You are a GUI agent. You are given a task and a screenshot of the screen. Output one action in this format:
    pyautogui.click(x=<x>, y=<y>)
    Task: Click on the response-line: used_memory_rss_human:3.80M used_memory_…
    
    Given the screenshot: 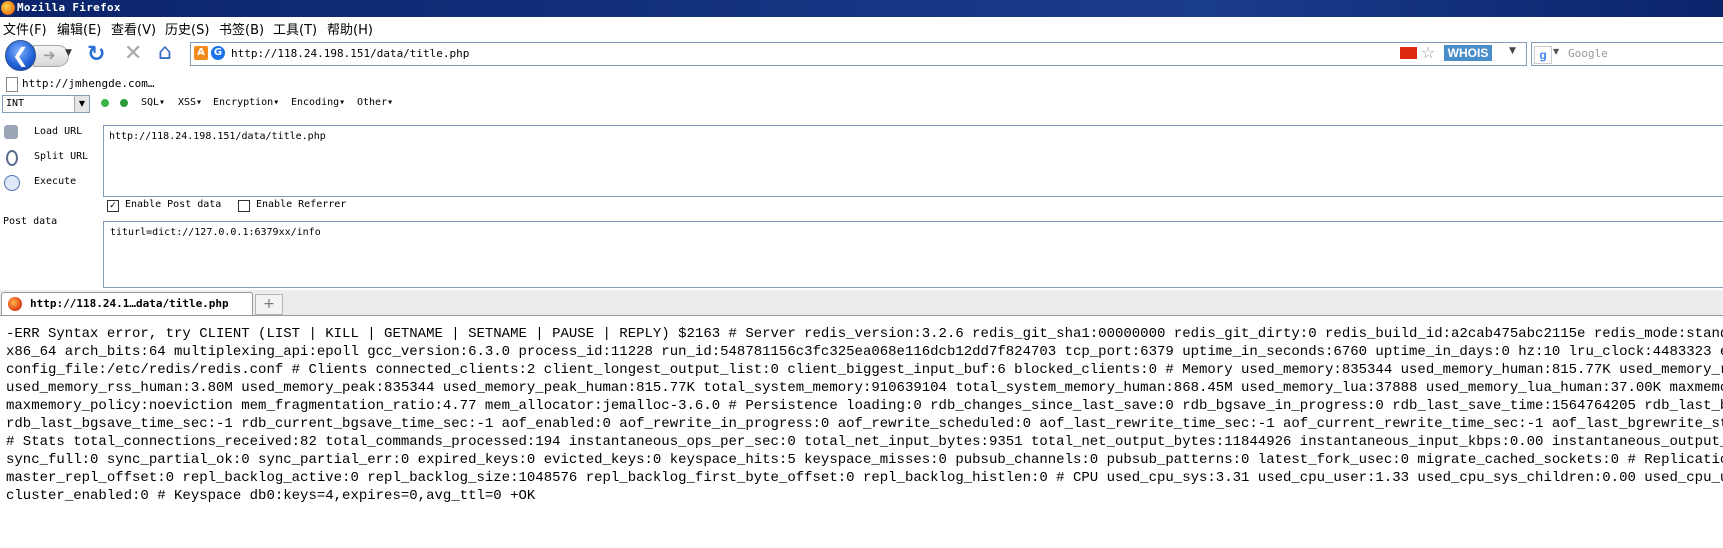 What is the action you would take?
    pyautogui.click(x=864, y=388)
    